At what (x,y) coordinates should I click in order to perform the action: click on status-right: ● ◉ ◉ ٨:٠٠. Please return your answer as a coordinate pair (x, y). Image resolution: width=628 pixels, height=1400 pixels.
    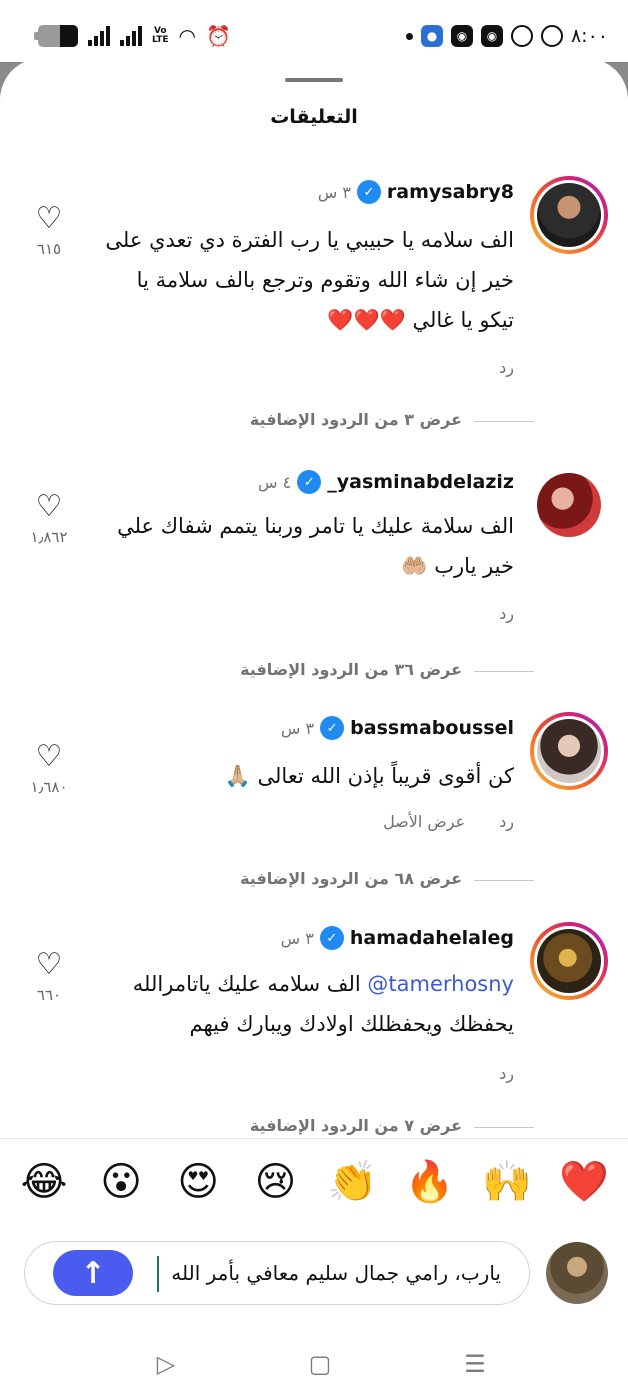
    Looking at the image, I should click on (506, 36).